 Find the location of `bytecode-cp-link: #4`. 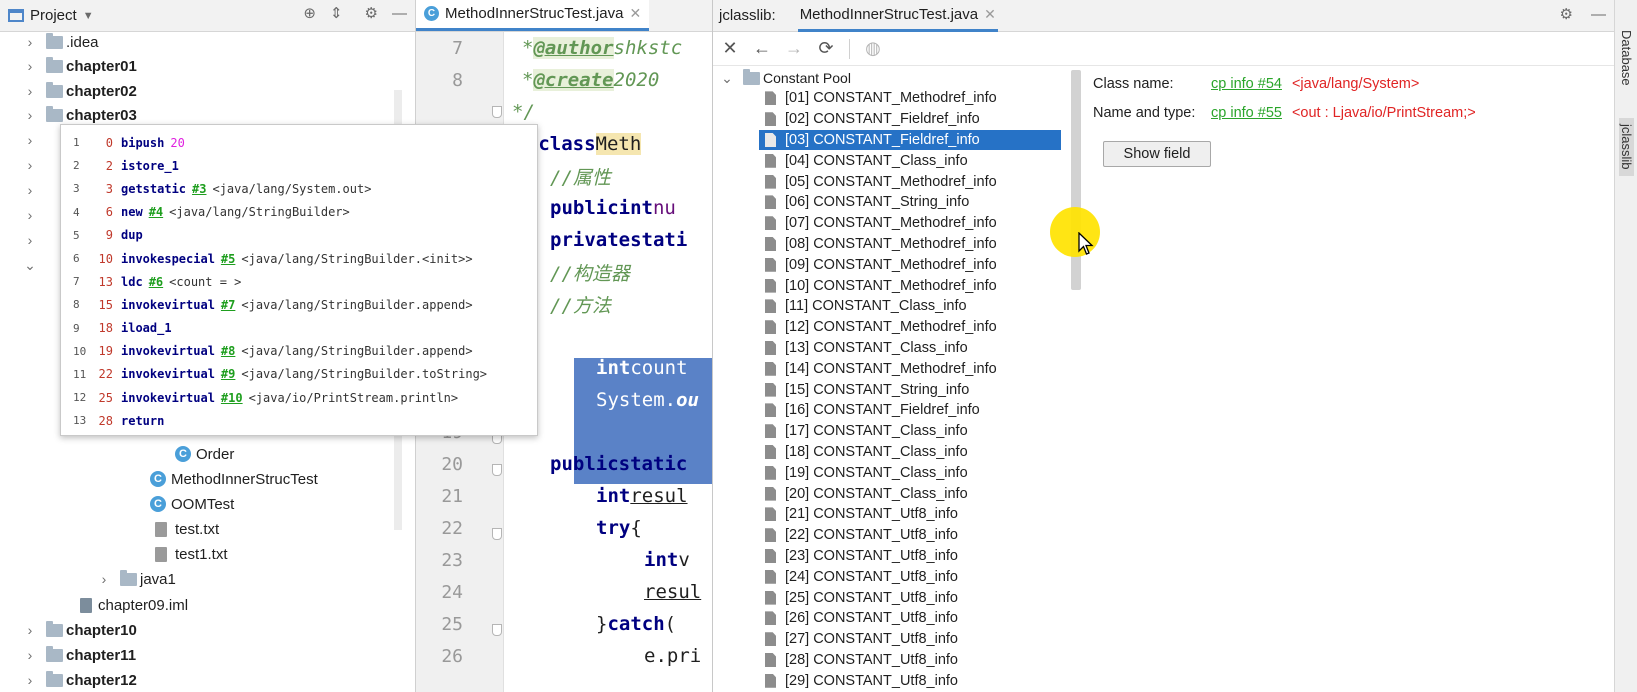

bytecode-cp-link: #4 is located at coordinates (156, 212).